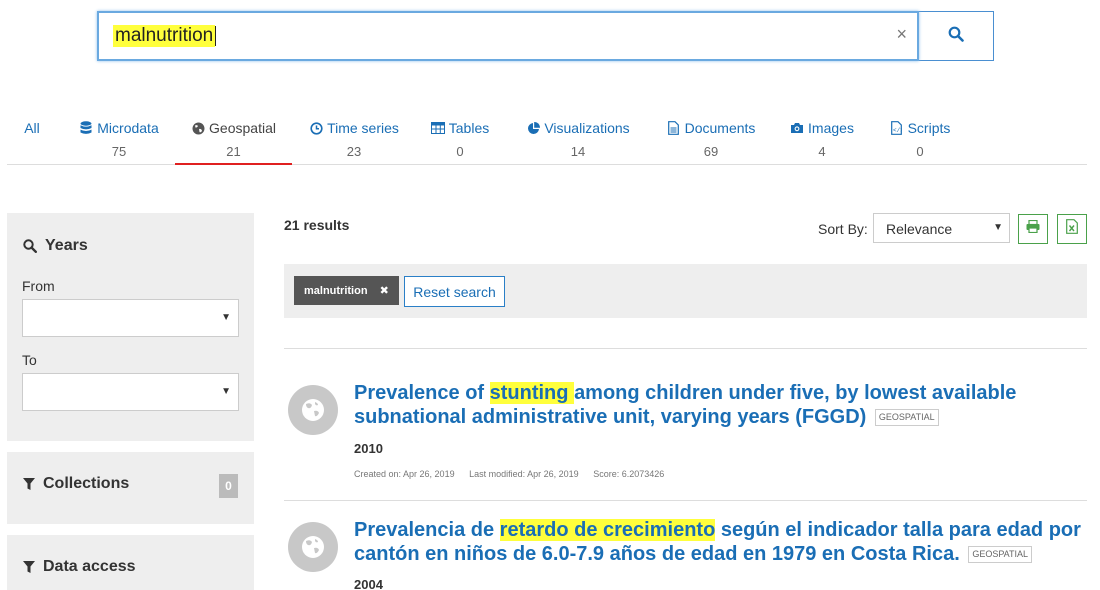  I want to click on to-label: To, so click(29, 360).